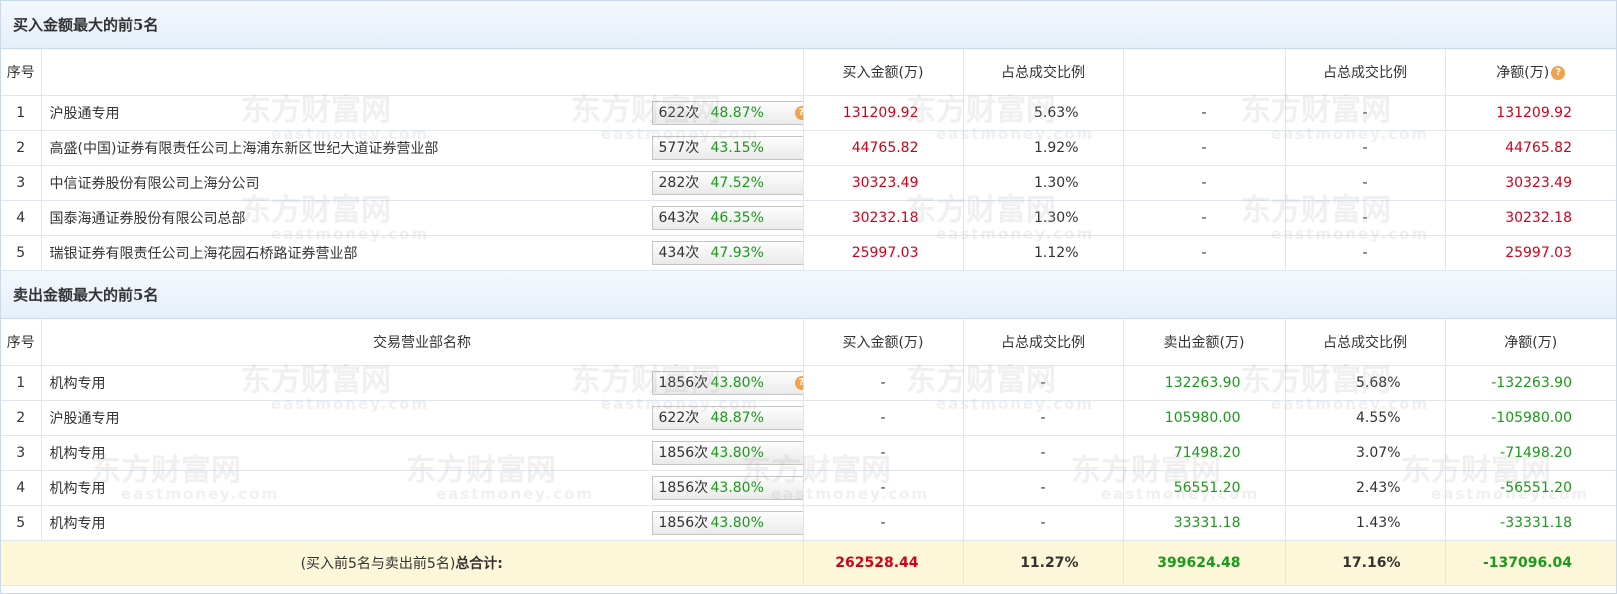  What do you see at coordinates (808, 488) in the screenshot?
I see `table-row: 4 机构专用 1856次 43.80% - -56551.20 2.43% -56551.20` at bounding box center [808, 488].